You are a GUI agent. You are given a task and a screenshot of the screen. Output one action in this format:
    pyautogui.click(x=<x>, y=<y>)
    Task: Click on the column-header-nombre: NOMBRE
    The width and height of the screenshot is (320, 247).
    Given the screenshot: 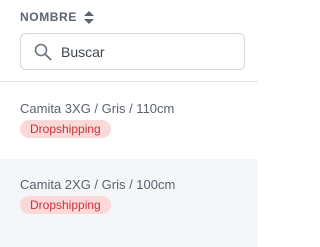 What is the action you would take?
    pyautogui.click(x=133, y=17)
    